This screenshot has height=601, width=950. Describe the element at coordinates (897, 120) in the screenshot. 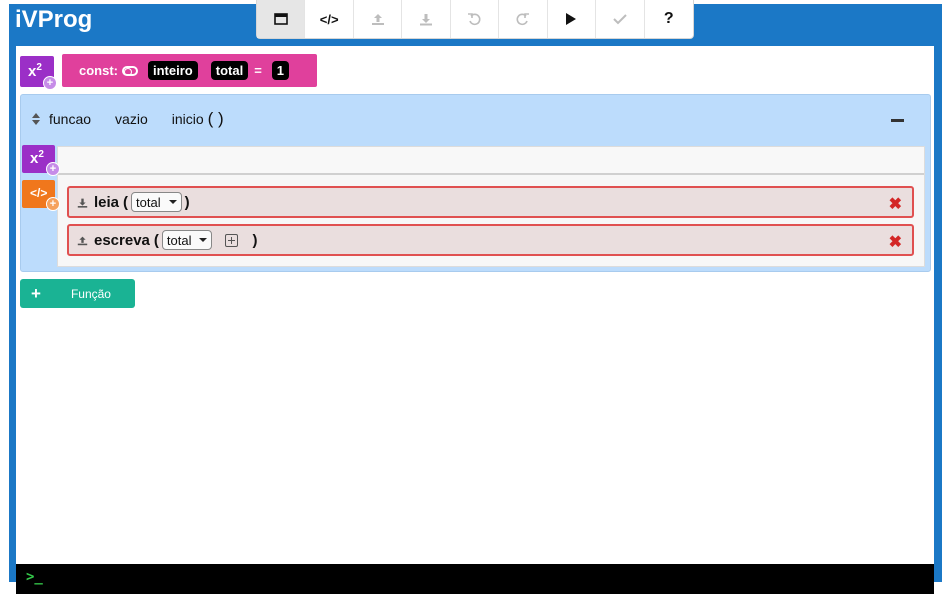

I see `collapse-icon` at that location.